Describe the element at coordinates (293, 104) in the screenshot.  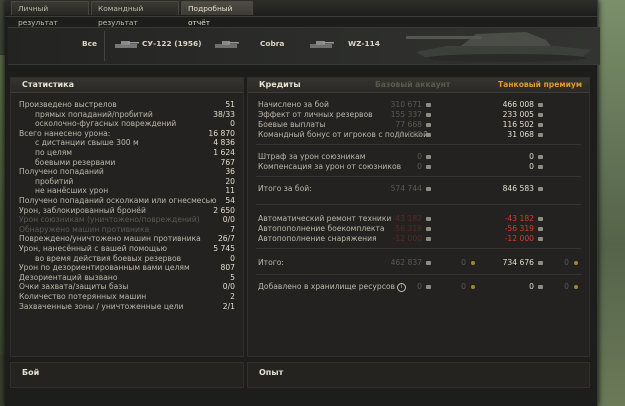
I see `credit-label: Начислено за бой` at that location.